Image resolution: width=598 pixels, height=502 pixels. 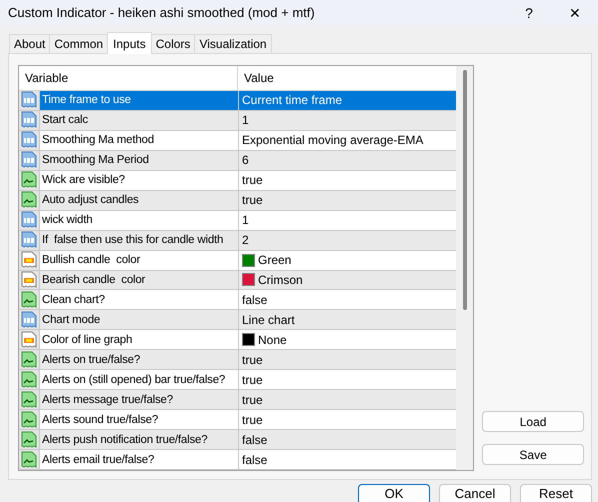 What do you see at coordinates (139, 400) in the screenshot?
I see `parameter-name: Alerts message true/false?` at bounding box center [139, 400].